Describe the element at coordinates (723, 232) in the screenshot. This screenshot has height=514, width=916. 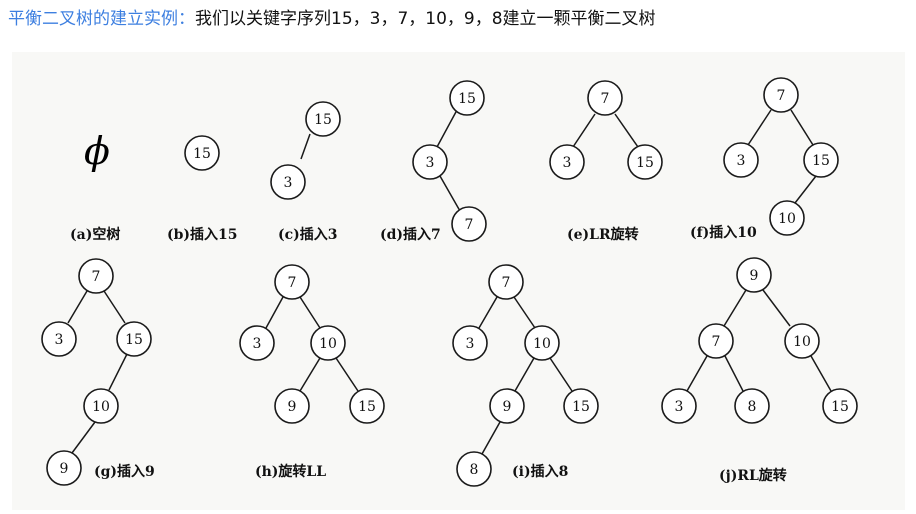
I see `caption-f: (f)插入10` at that location.